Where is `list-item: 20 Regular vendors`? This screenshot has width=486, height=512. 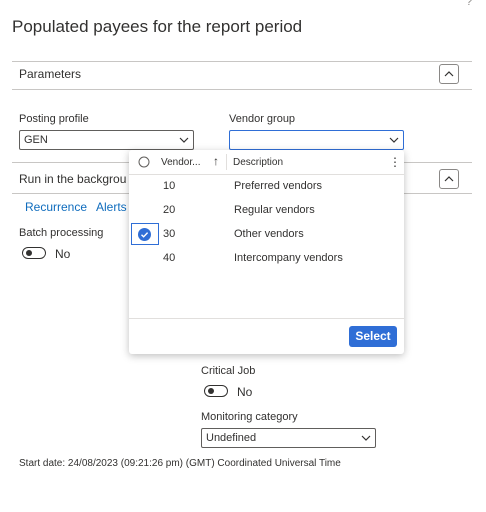 list-item: 20 Regular vendors is located at coordinates (266, 211).